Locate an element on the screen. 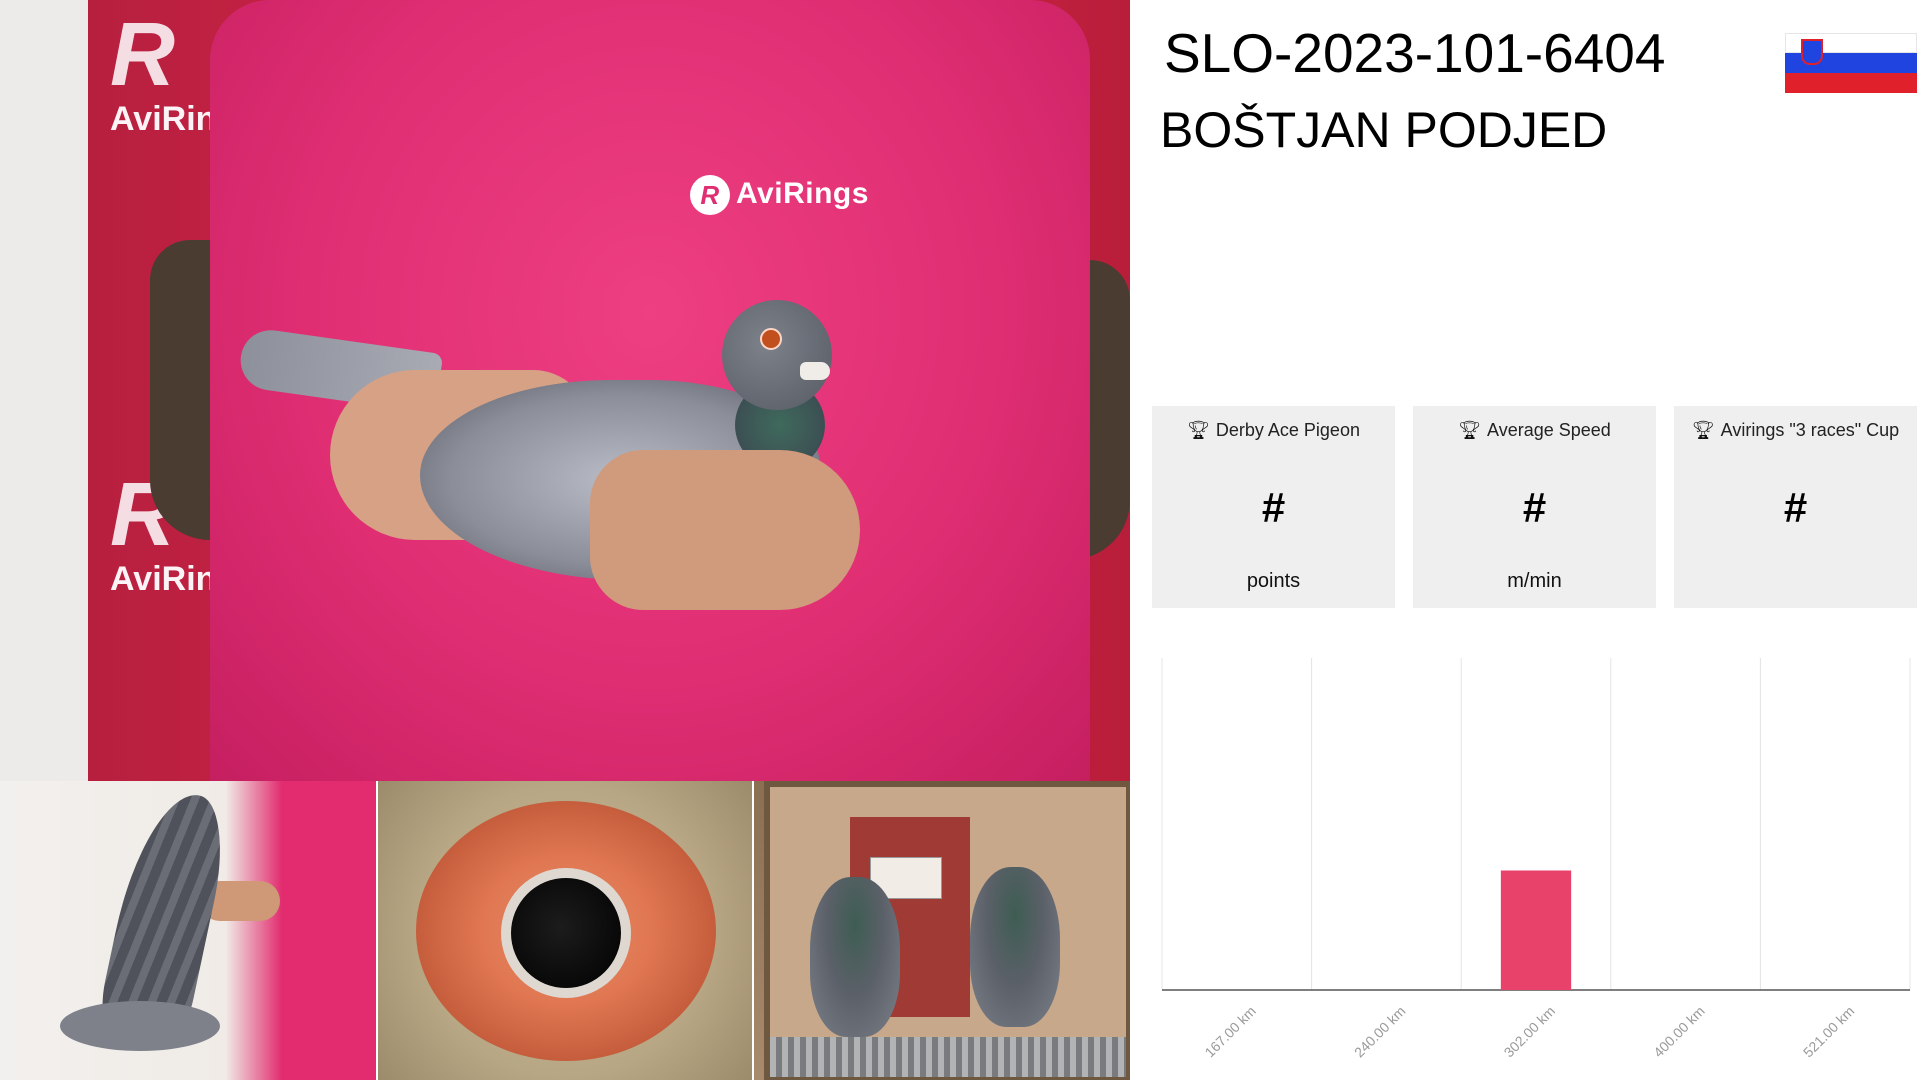 The height and width of the screenshot is (1080, 1920). x-tick-label: 240.00 km is located at coordinates (1380, 1032).